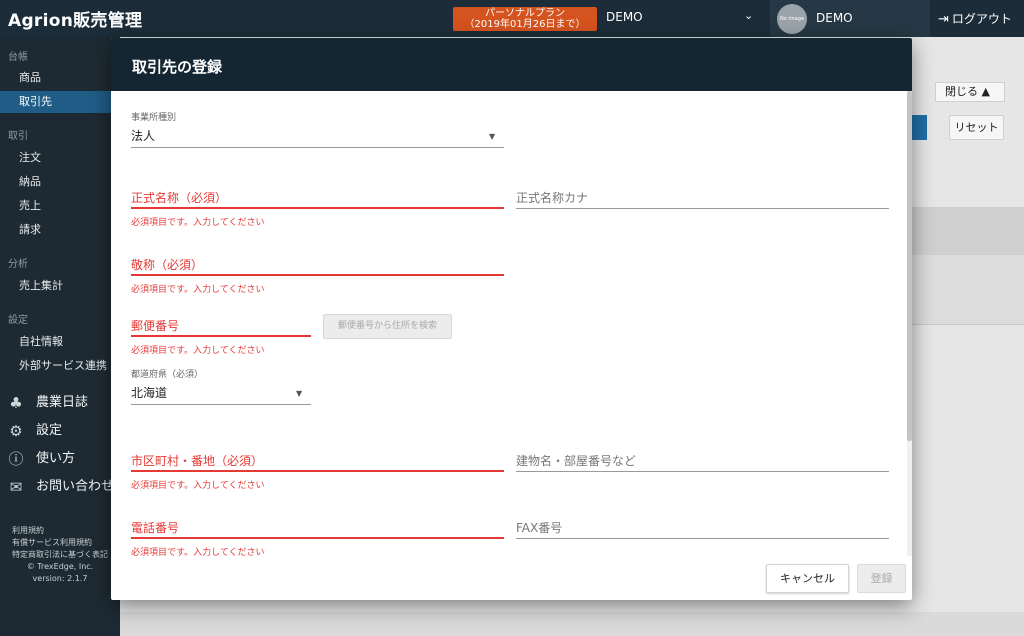 This screenshot has width=1024, height=636. Describe the element at coordinates (198, 290) in the screenshot. I see `honorific-error: 必須項目です。入力してください` at that location.